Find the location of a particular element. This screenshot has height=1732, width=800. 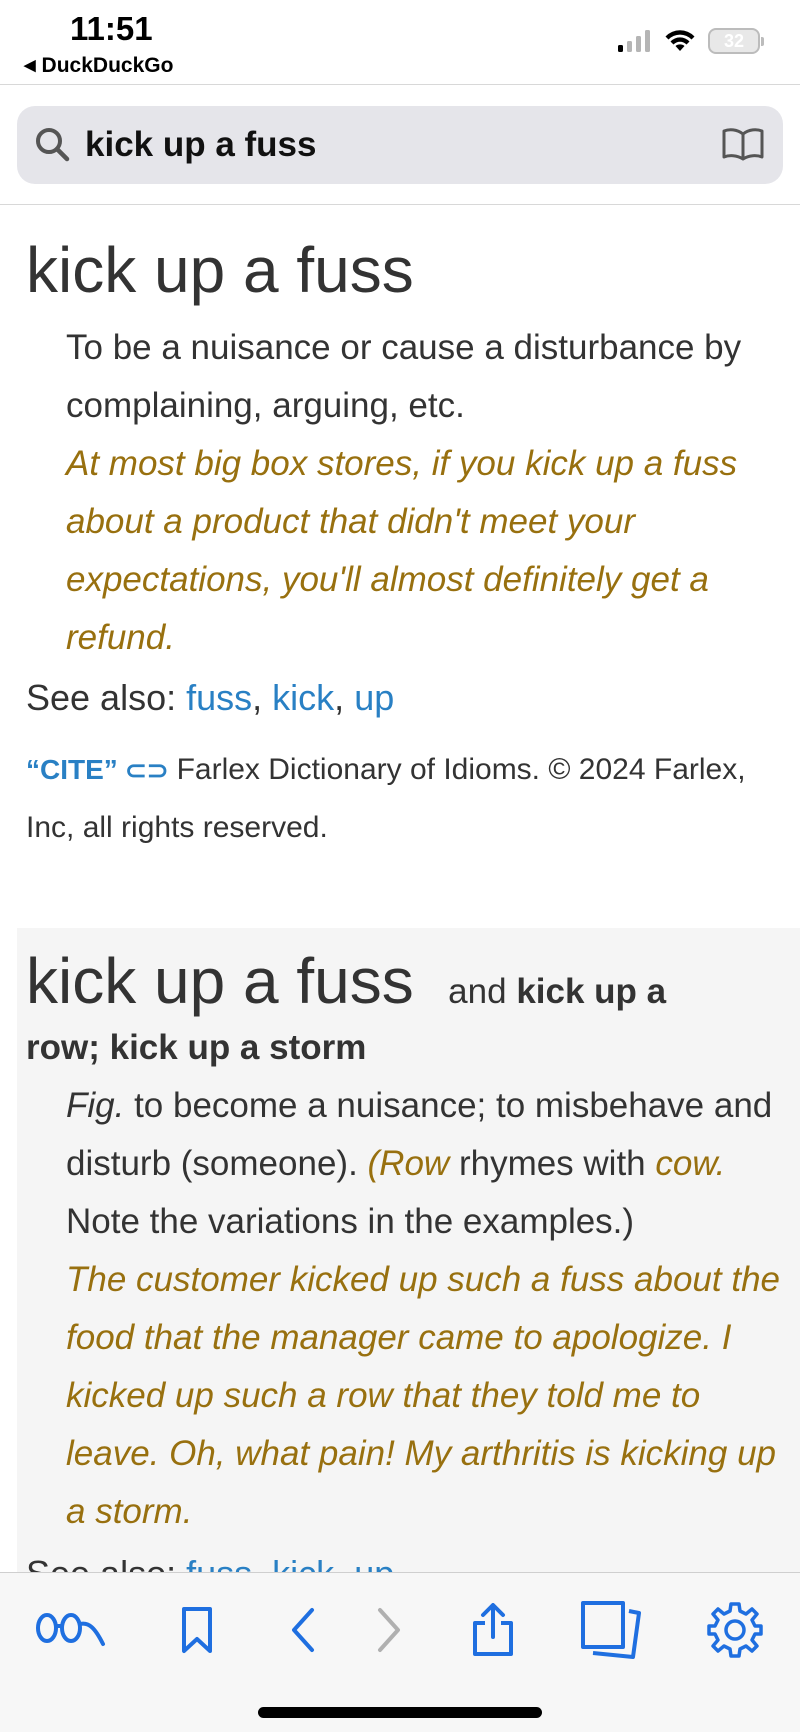

clock: 11:51 is located at coordinates (111, 28).